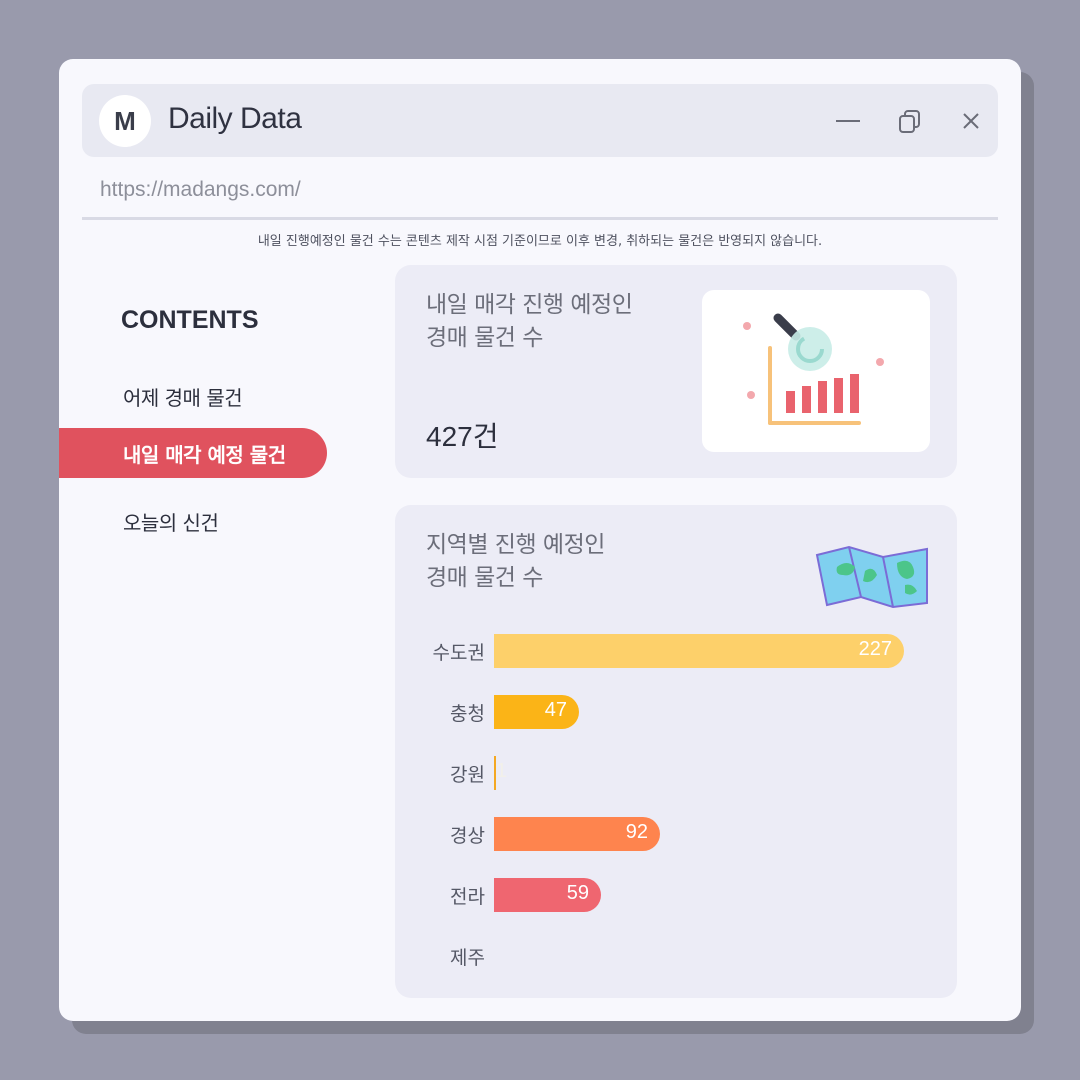 This screenshot has height=1080, width=1080. I want to click on summary-card: 내일 매각 진행 예정인 경매 물건 수 427건, so click(676, 371).